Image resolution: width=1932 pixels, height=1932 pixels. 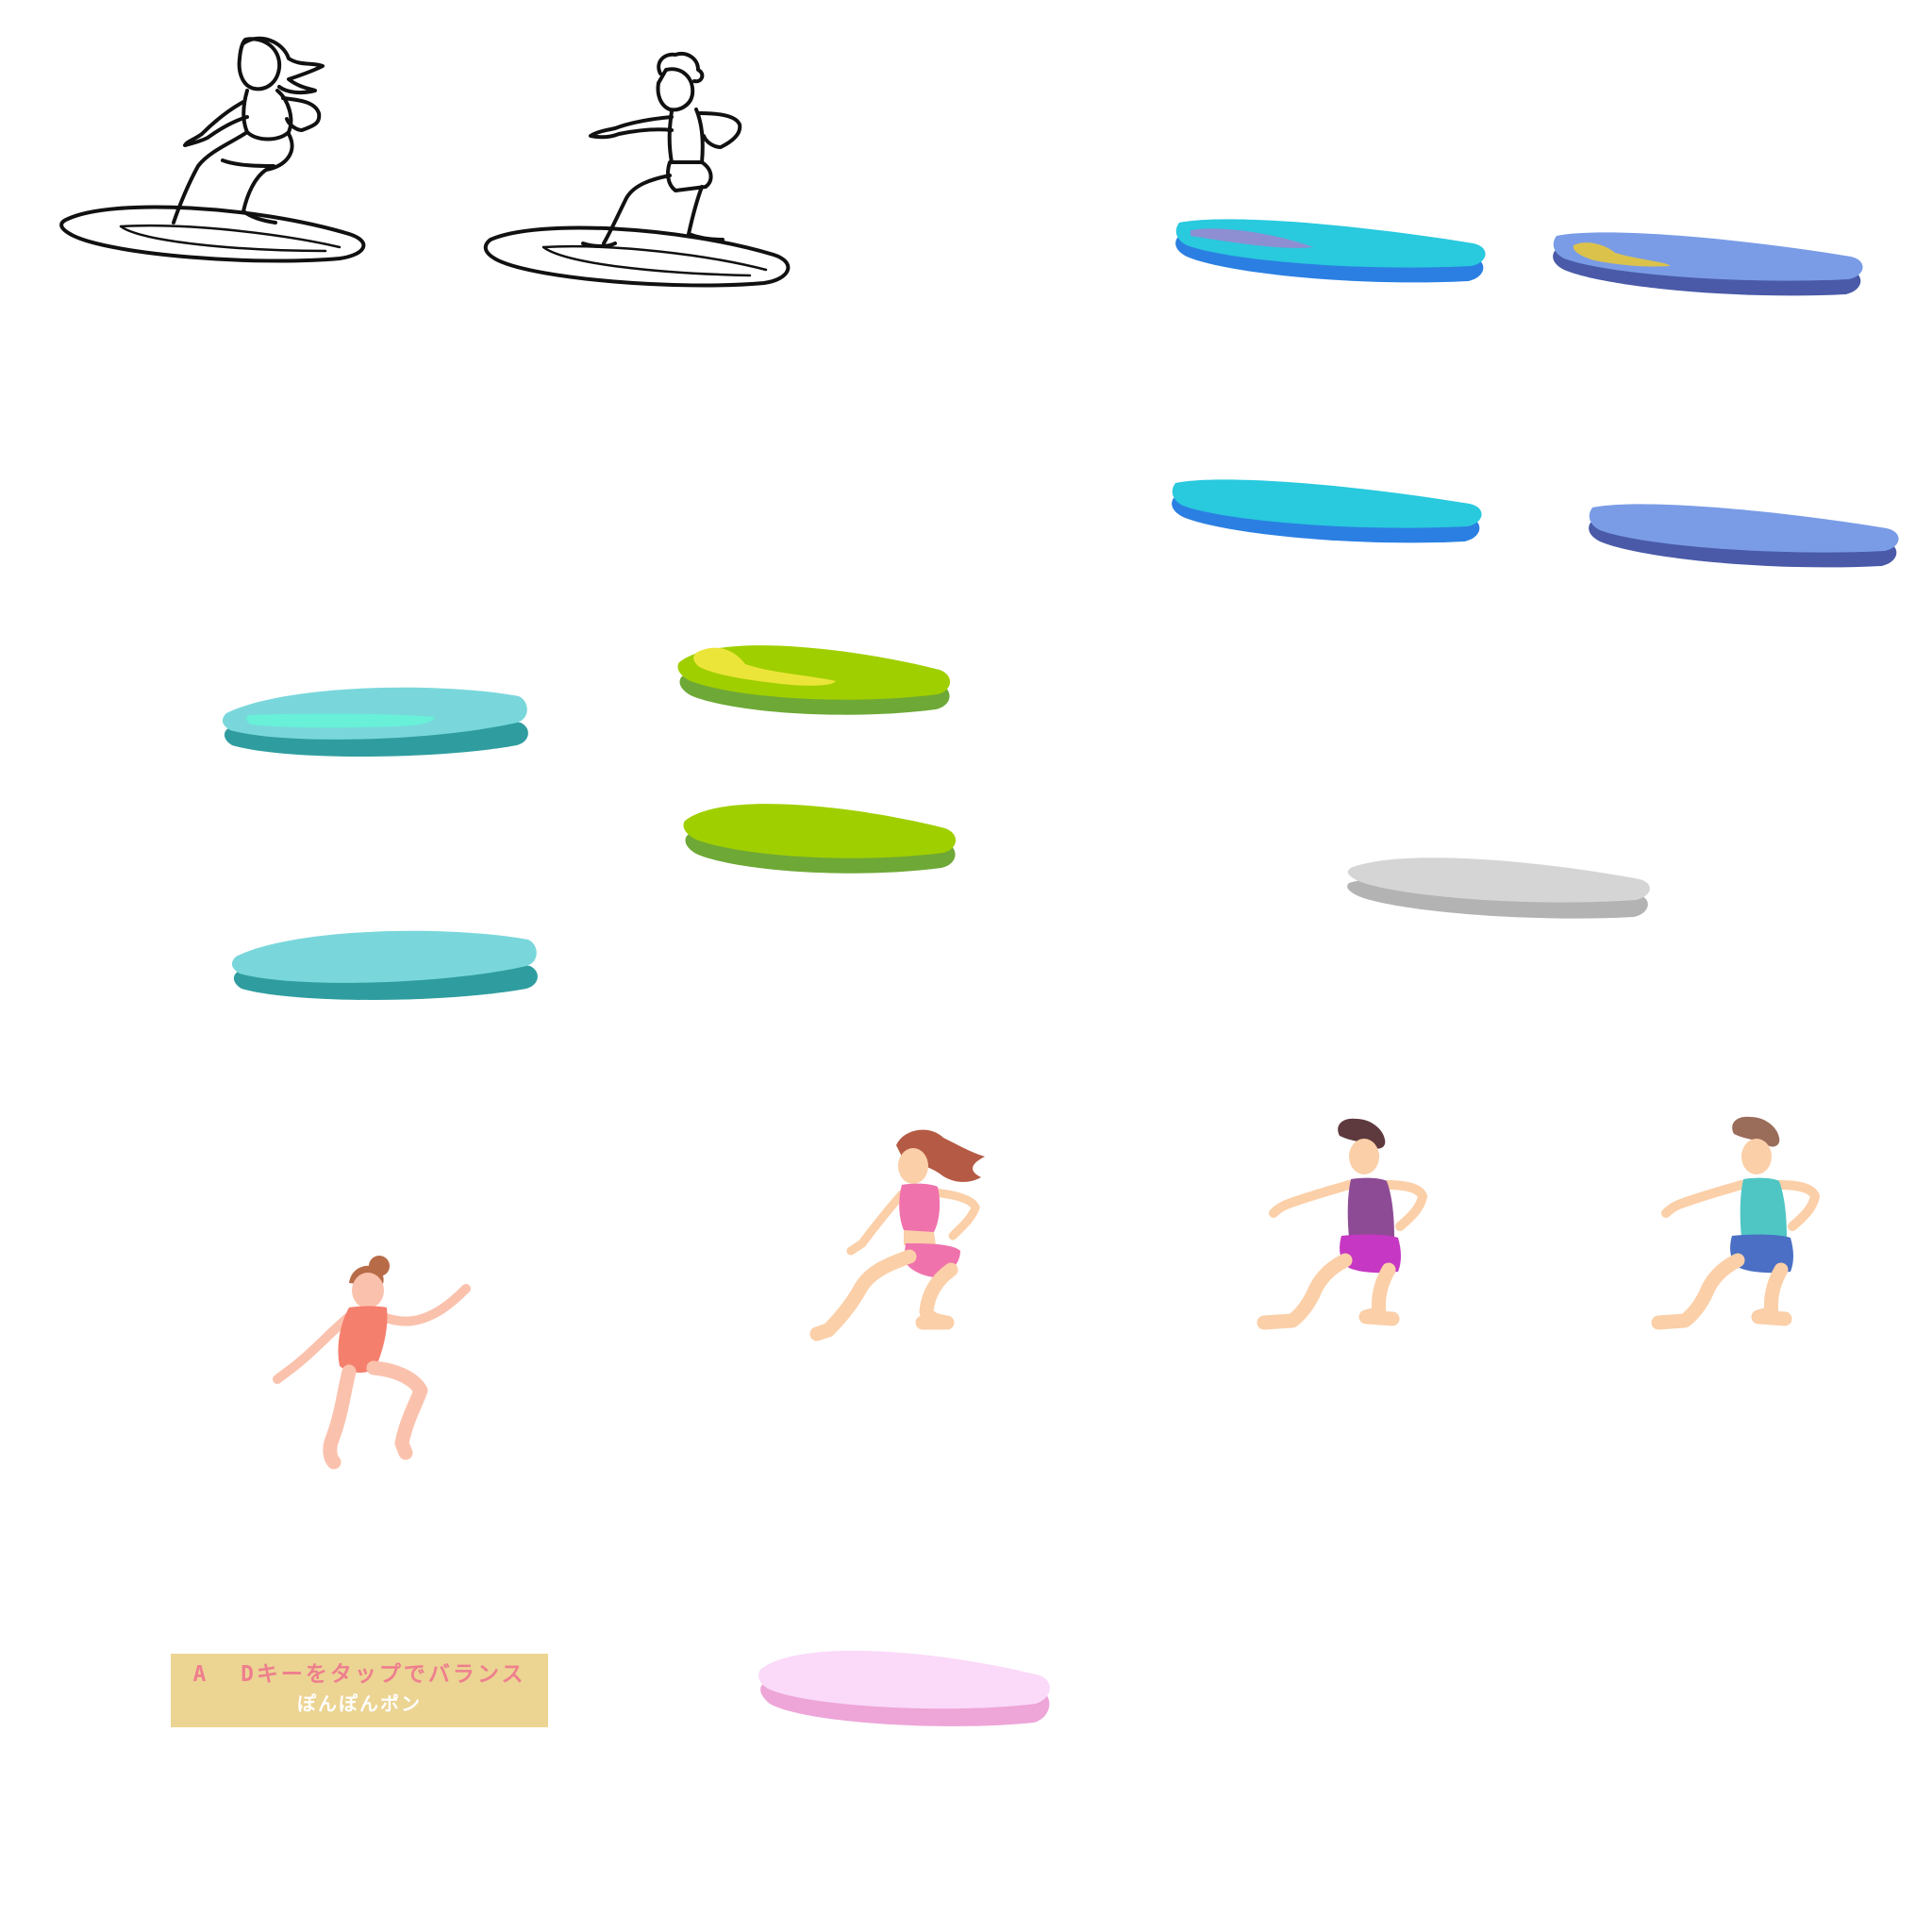 I want to click on outline-boy-torso, so click(x=686, y=136).